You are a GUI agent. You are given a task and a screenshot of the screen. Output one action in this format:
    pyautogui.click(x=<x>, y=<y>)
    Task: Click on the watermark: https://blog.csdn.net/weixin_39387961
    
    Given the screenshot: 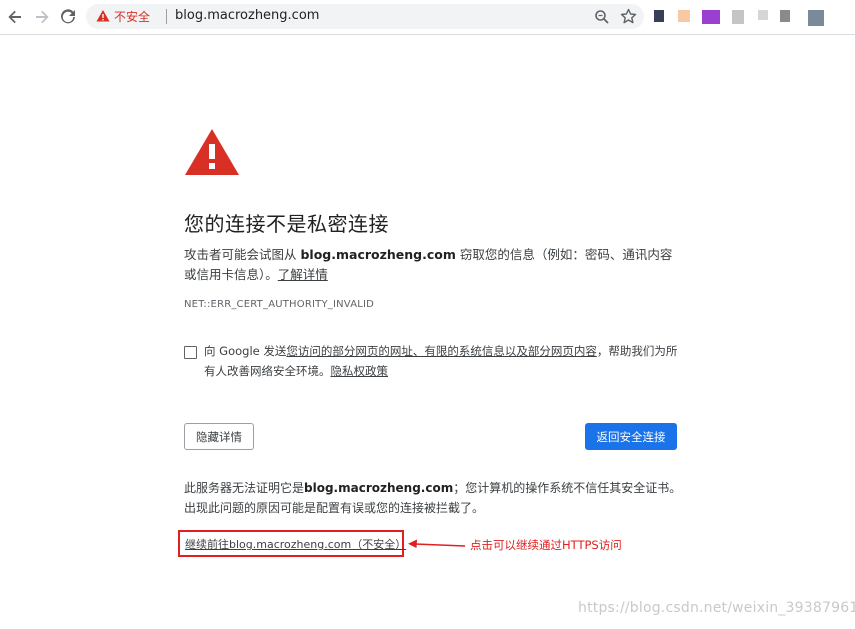 What is the action you would take?
    pyautogui.click(x=716, y=608)
    